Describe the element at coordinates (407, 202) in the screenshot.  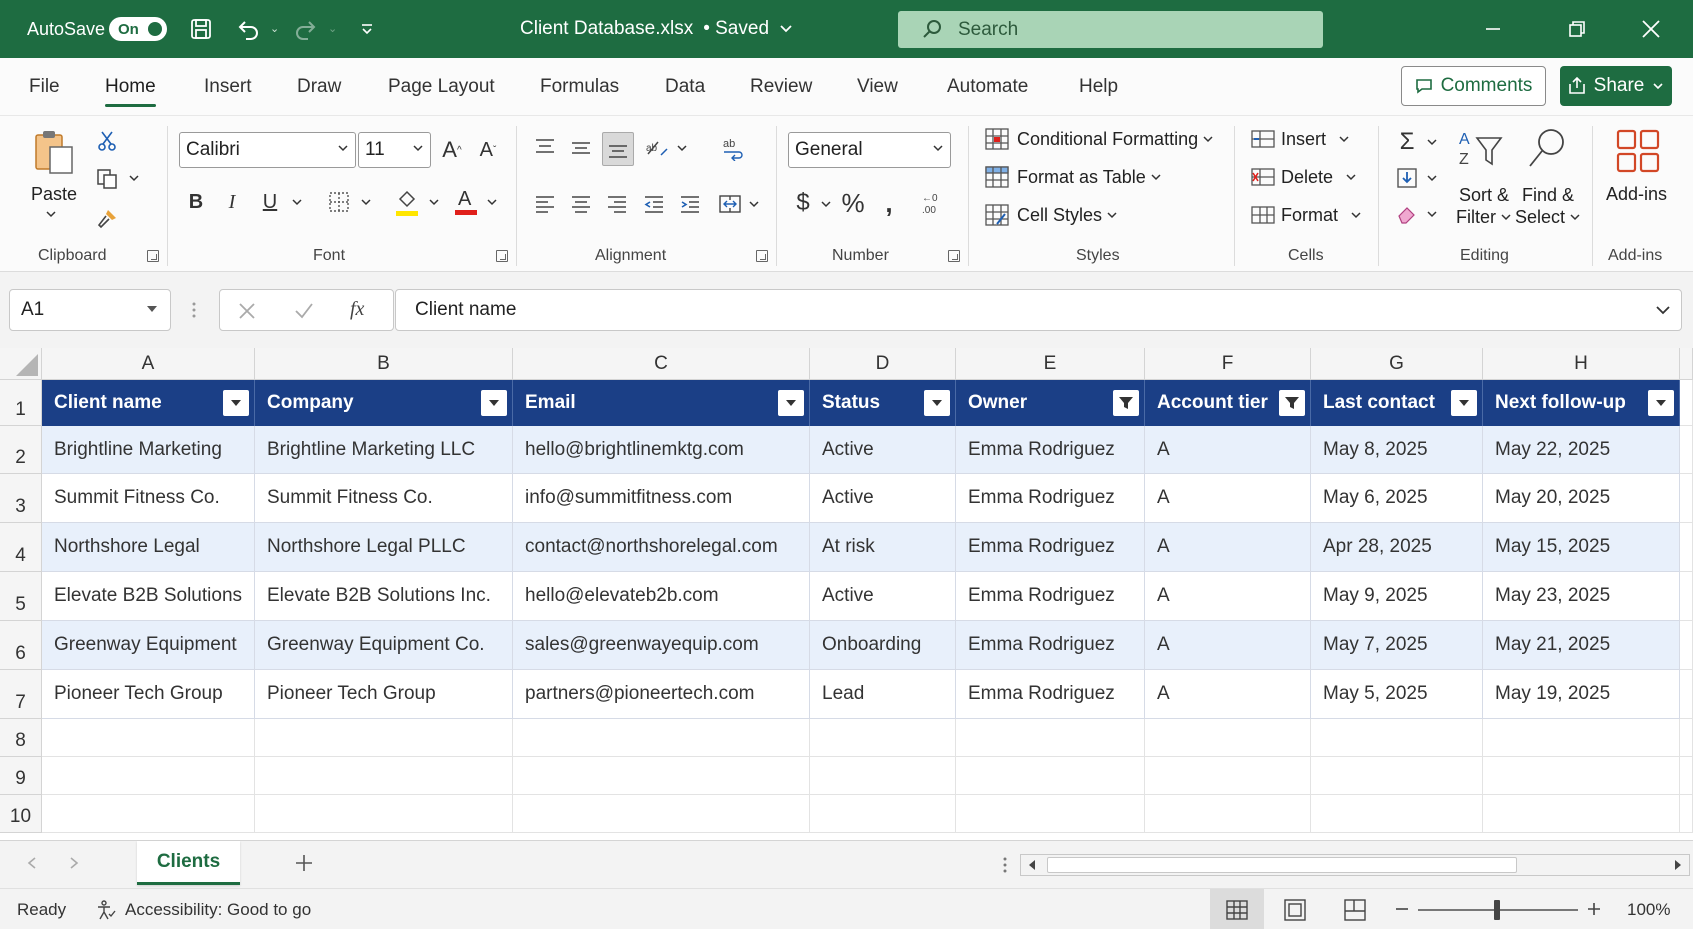
I see `fill-color-icon` at that location.